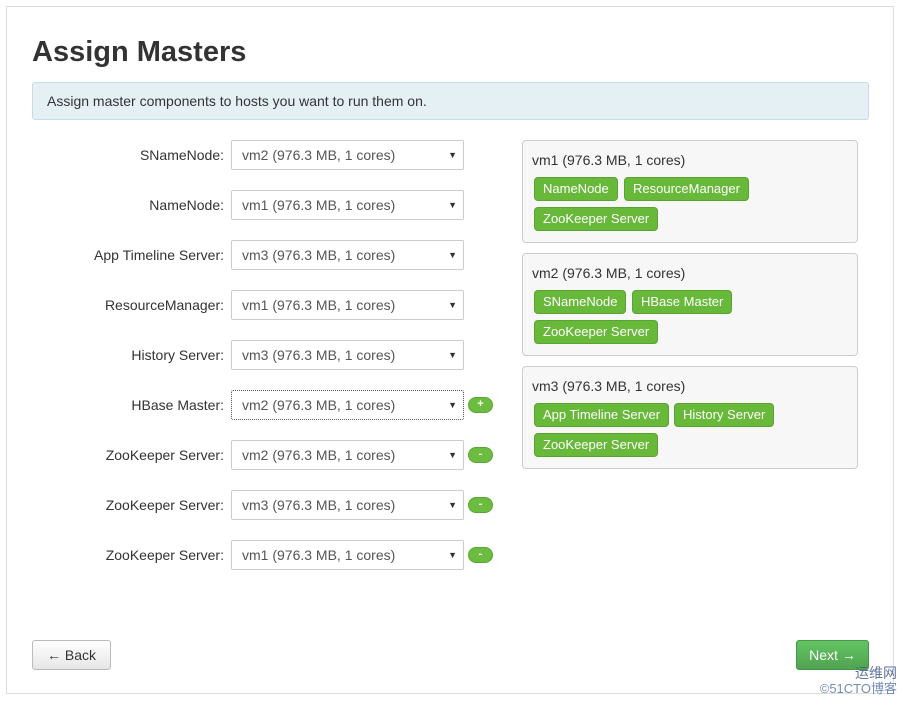 The width and height of the screenshot is (903, 703). I want to click on next-button: Next →, so click(832, 655).